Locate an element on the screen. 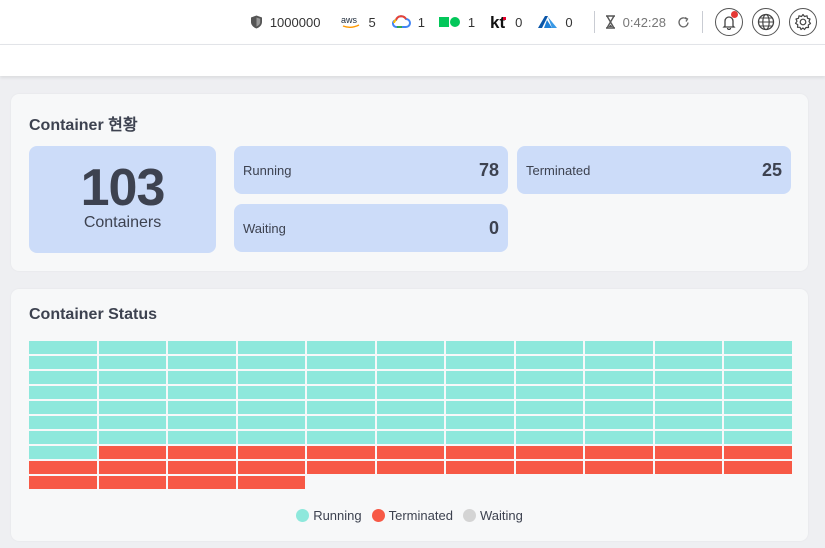 The height and width of the screenshot is (548, 825). refresh-icon is located at coordinates (683, 22).